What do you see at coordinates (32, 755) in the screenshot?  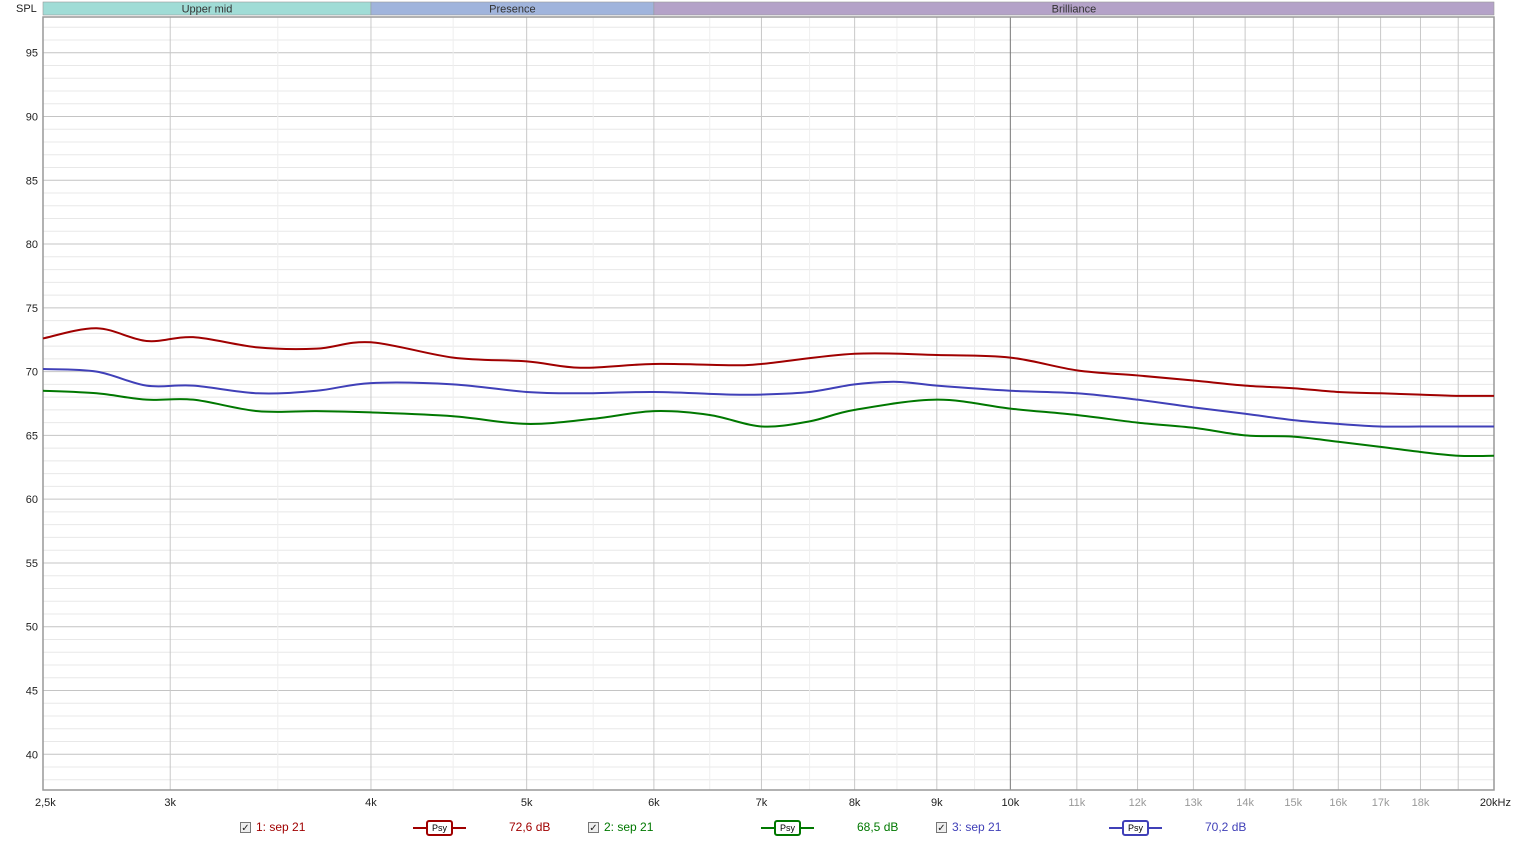 I see `y-tick-label: 40` at bounding box center [32, 755].